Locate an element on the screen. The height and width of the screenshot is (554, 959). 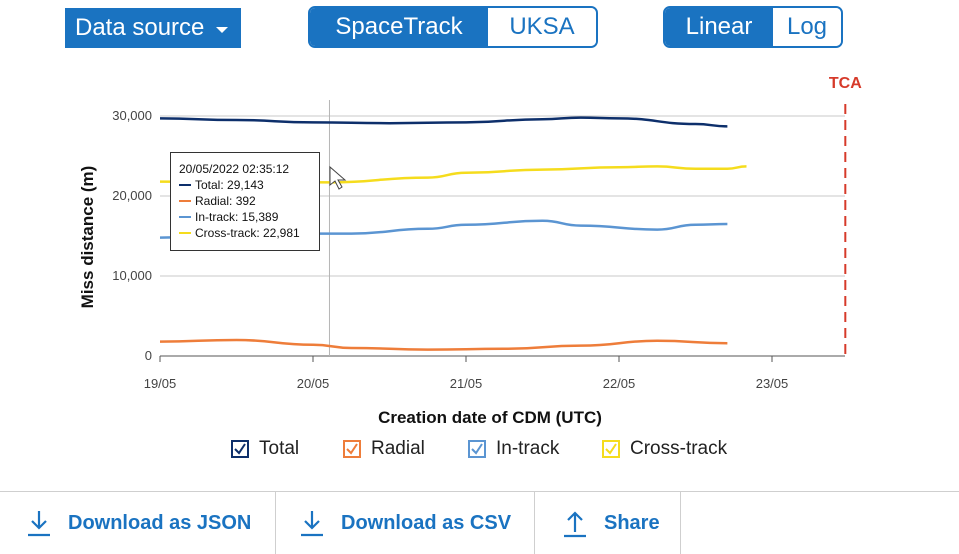
tooltip-in-track: In-track: 15,389 is located at coordinates (237, 217).